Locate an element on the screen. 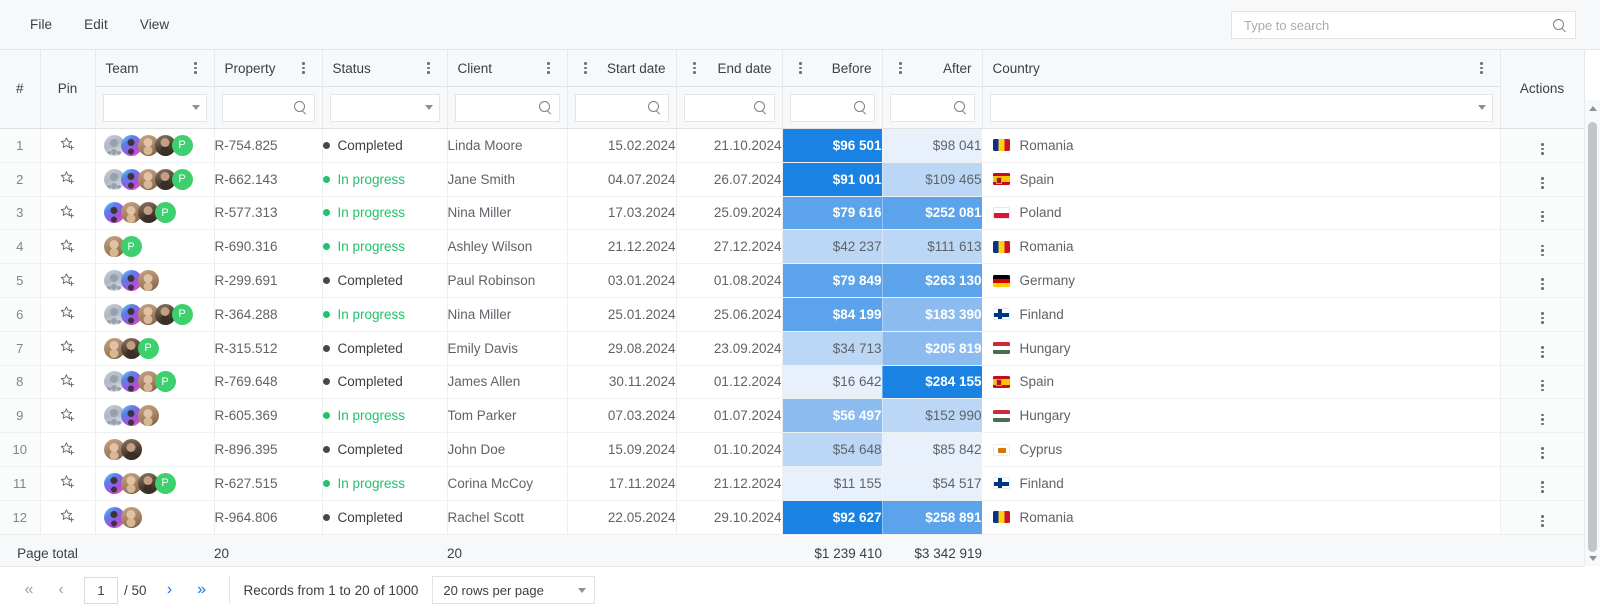 This screenshot has height=613, width=1600. col-header-after: After is located at coordinates (932, 68).